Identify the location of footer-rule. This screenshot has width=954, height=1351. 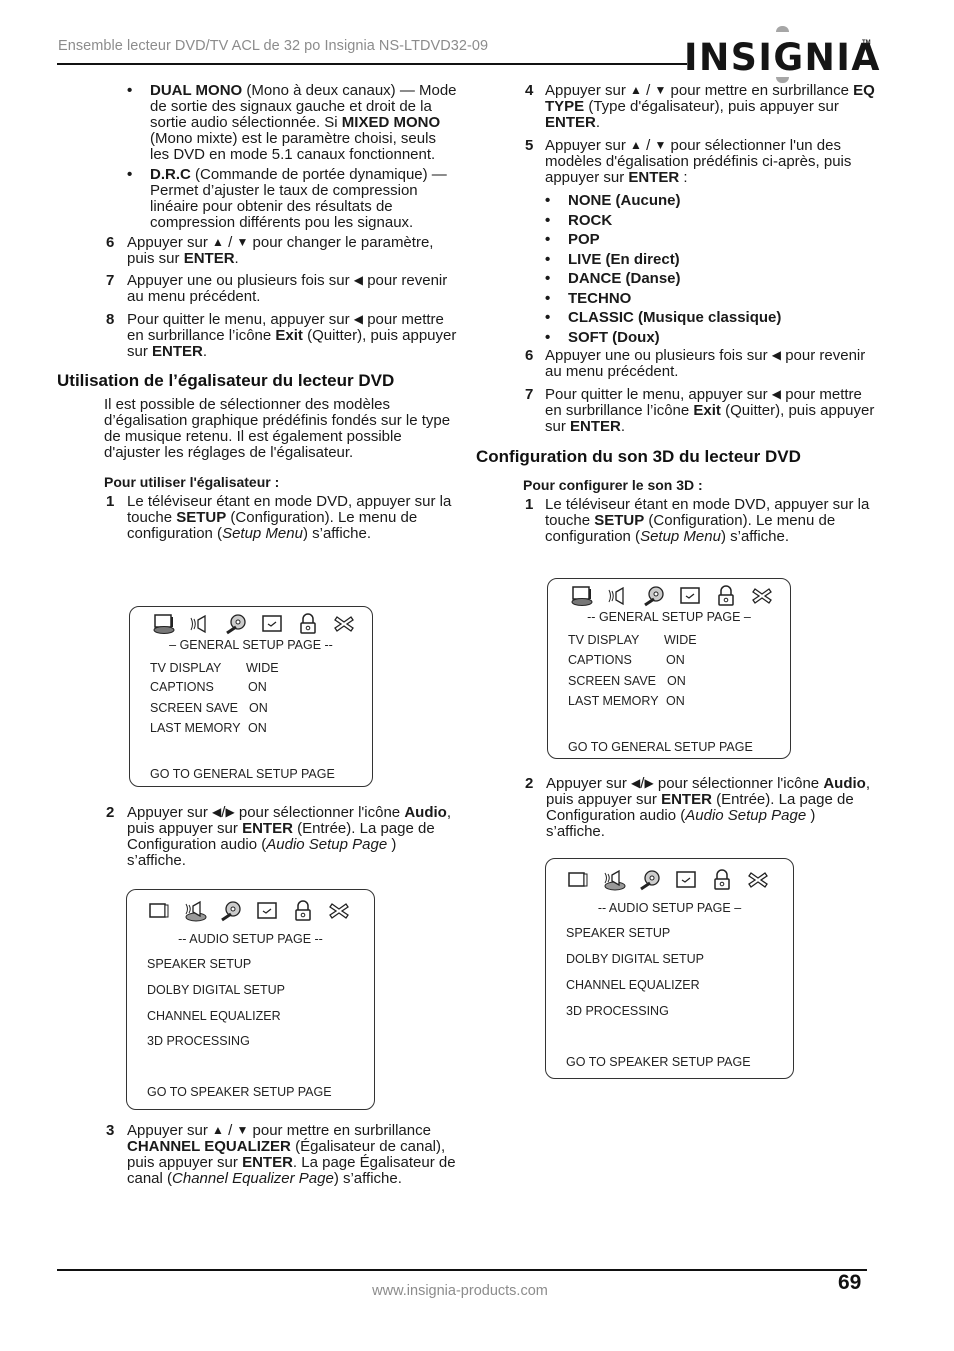
(462, 1270).